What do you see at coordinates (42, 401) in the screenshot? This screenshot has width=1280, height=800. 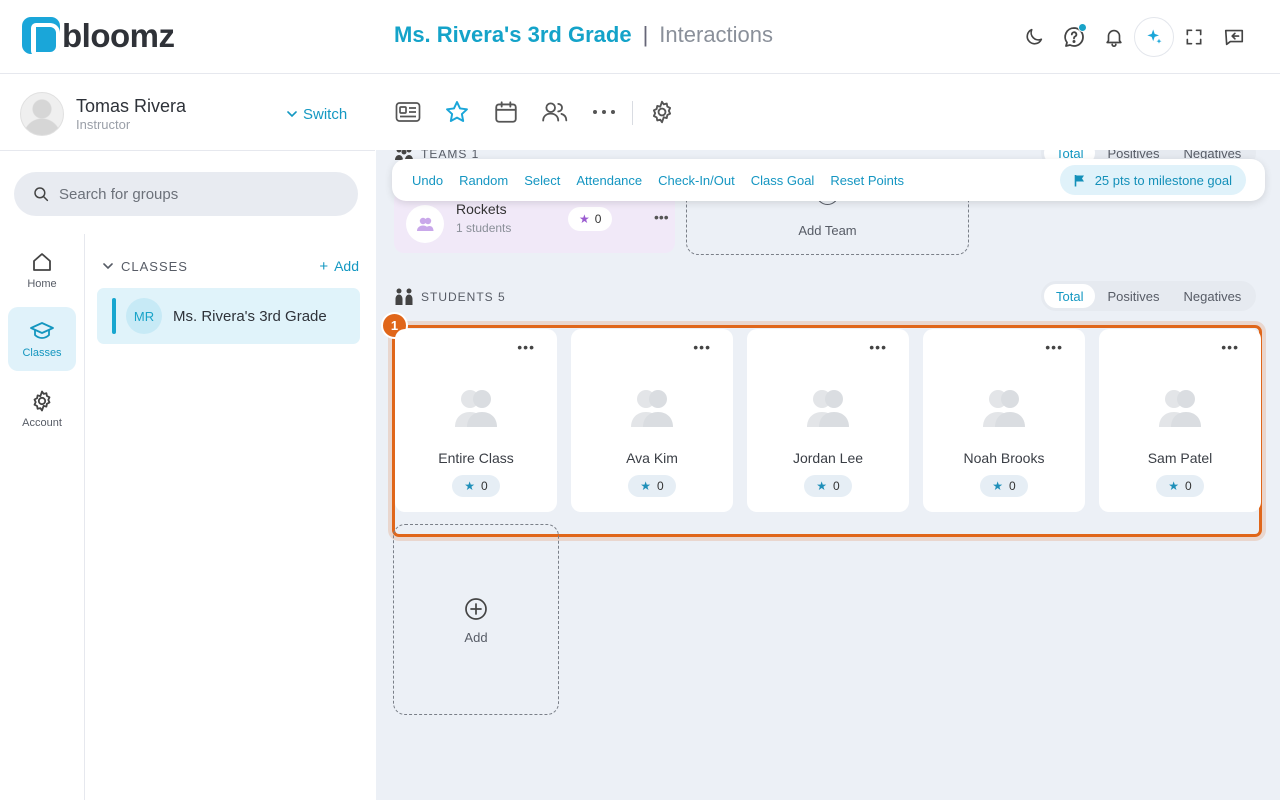 I see `gear-icon` at bounding box center [42, 401].